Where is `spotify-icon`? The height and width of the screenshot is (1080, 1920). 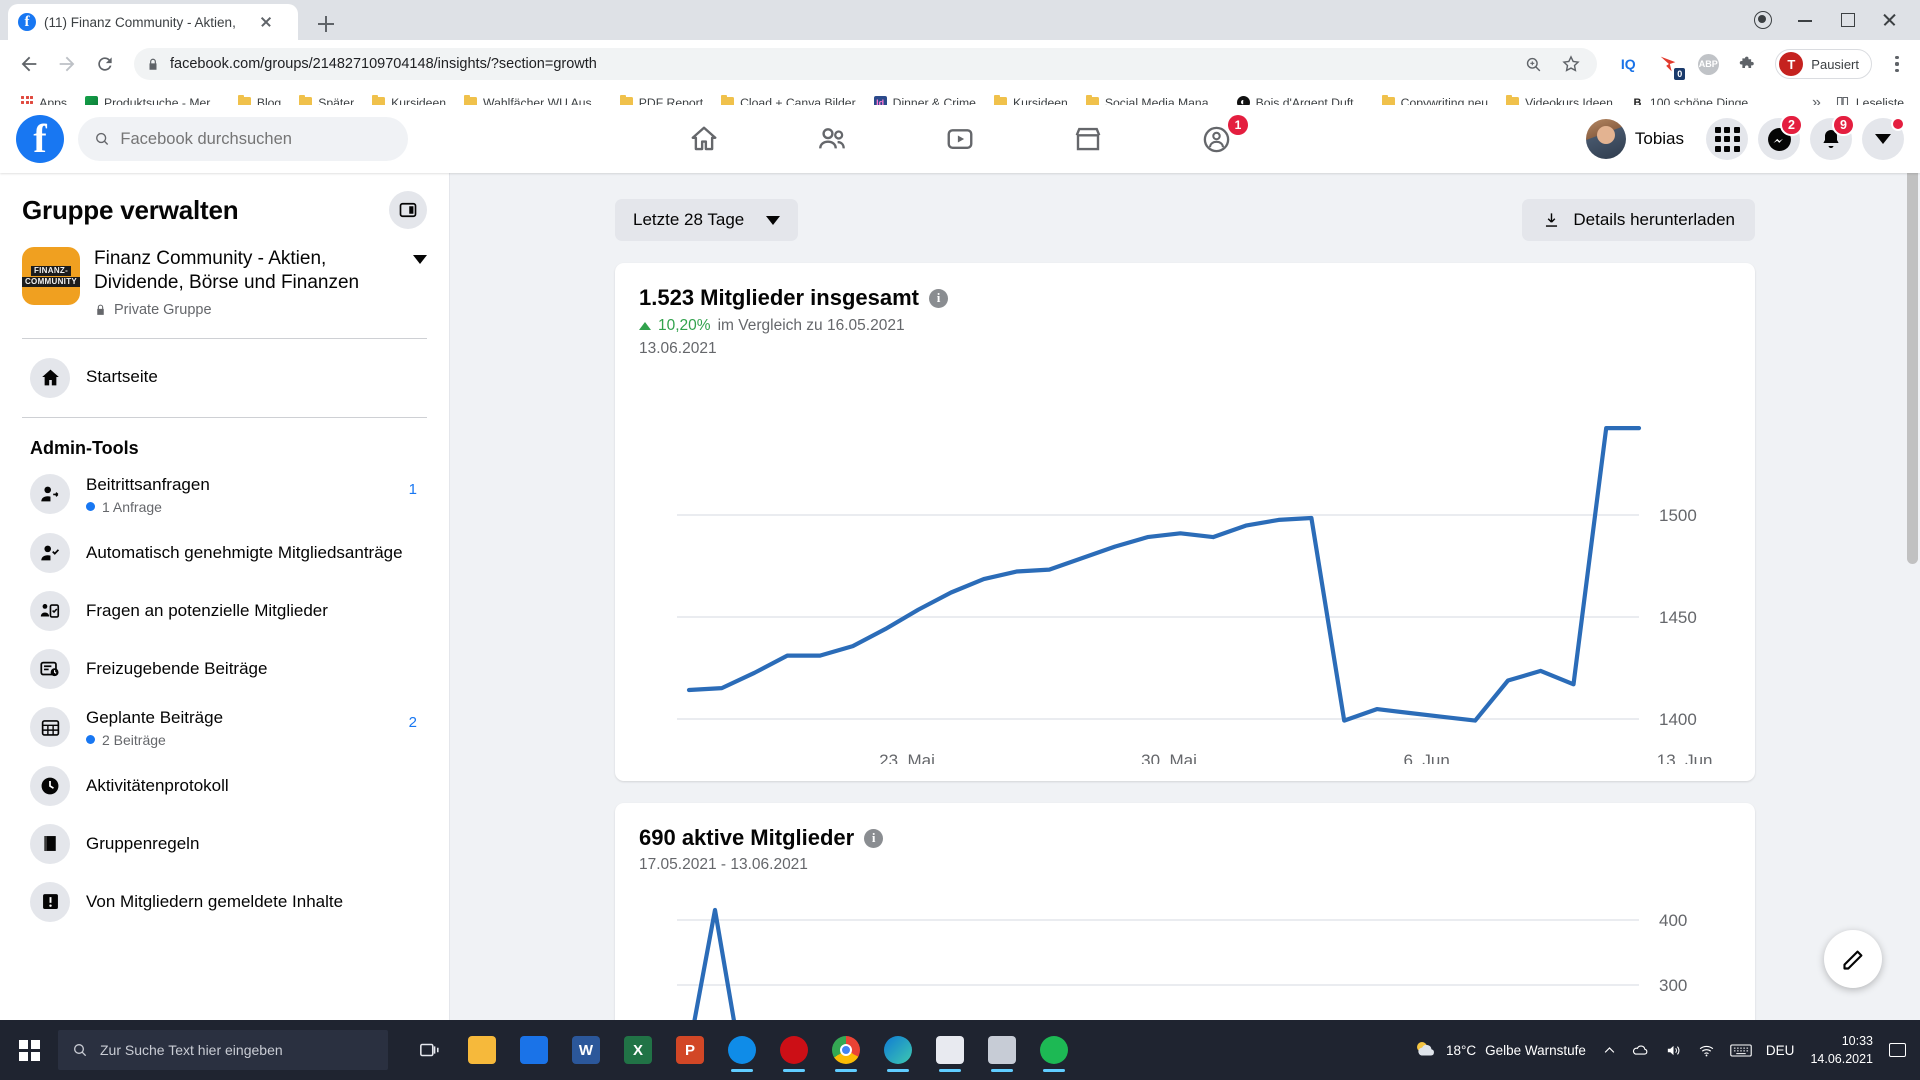
spotify-icon is located at coordinates (1054, 1050).